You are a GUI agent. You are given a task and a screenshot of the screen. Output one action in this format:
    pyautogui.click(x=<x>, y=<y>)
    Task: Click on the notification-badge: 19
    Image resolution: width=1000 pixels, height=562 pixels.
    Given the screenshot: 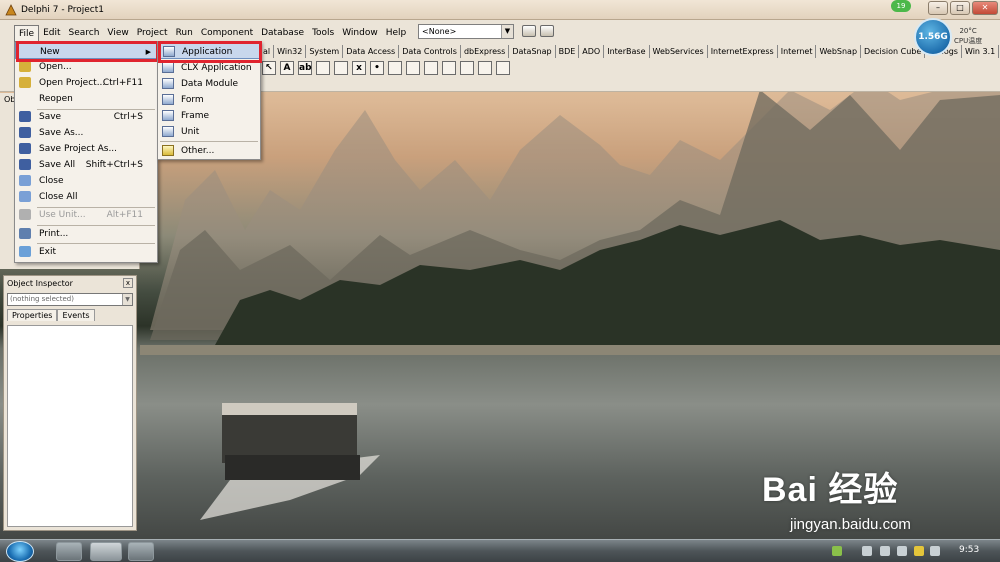 What is the action you would take?
    pyautogui.click(x=901, y=6)
    